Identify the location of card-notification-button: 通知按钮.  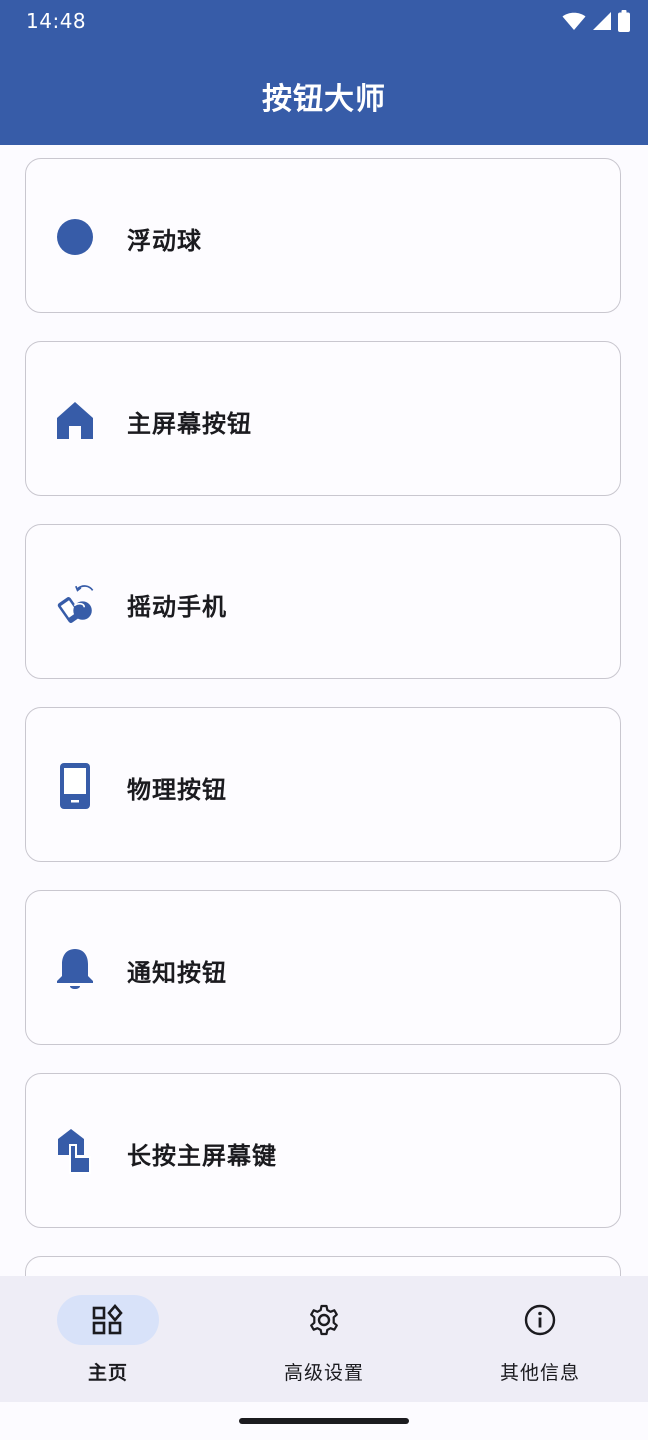
(323, 967).